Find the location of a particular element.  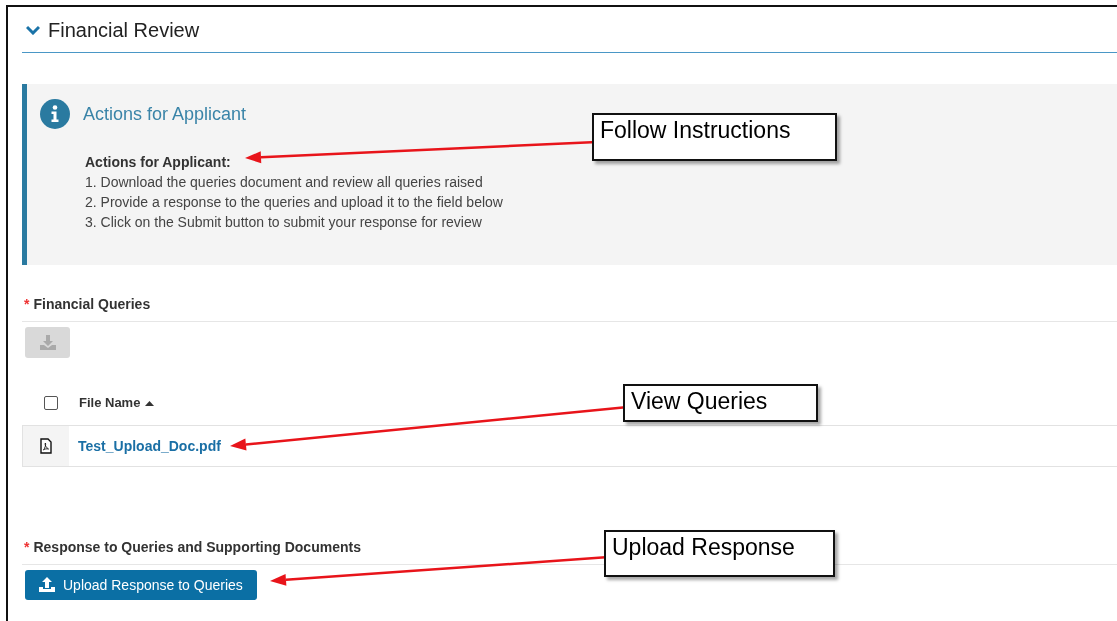

instruction-step: 2. Provide a response to the queries and upload it to the field below is located at coordinates (601, 202).